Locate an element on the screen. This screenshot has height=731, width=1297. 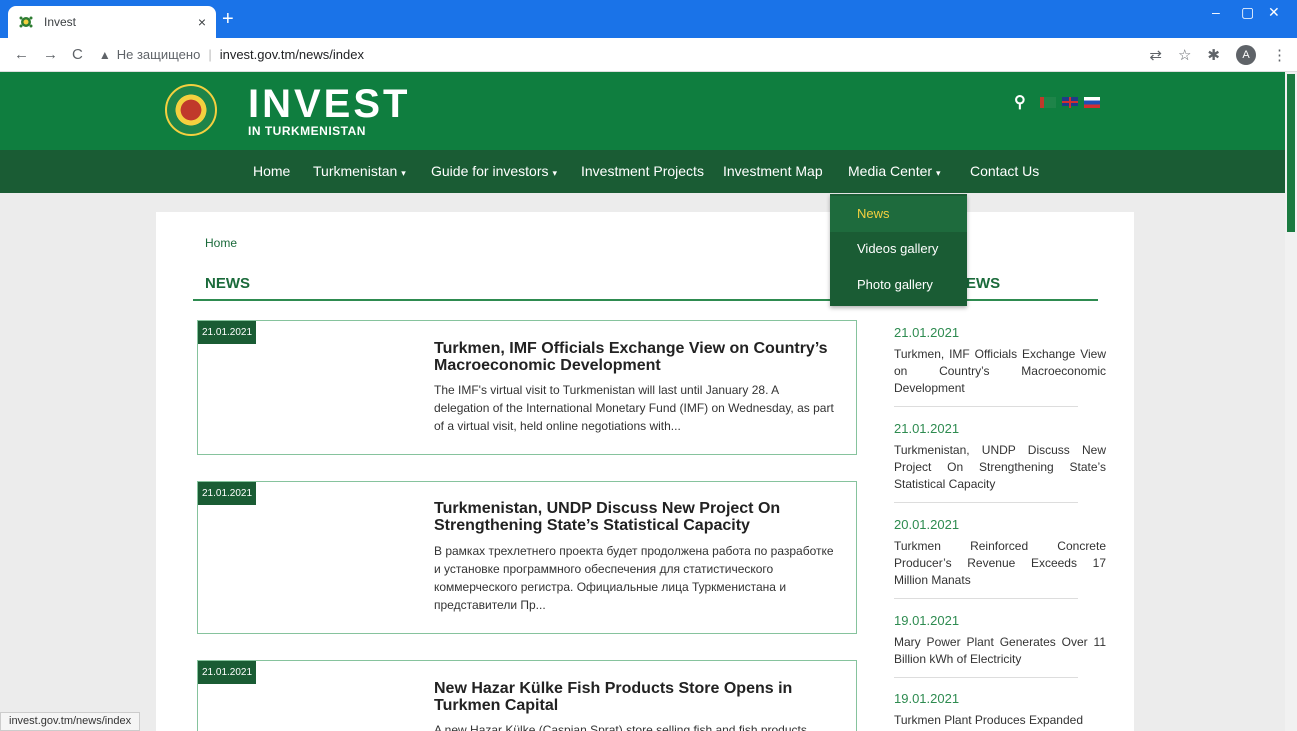
nav-contact-label: Contact Us is located at coordinates (1005, 171).